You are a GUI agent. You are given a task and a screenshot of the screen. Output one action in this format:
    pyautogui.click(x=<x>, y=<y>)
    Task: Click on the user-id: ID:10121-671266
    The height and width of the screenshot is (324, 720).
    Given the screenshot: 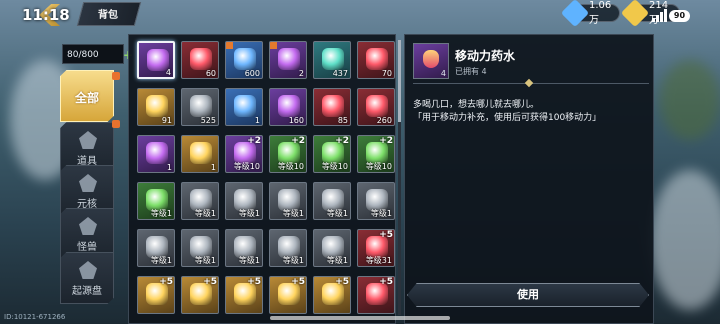 What is the action you would take?
    pyautogui.click(x=35, y=317)
    